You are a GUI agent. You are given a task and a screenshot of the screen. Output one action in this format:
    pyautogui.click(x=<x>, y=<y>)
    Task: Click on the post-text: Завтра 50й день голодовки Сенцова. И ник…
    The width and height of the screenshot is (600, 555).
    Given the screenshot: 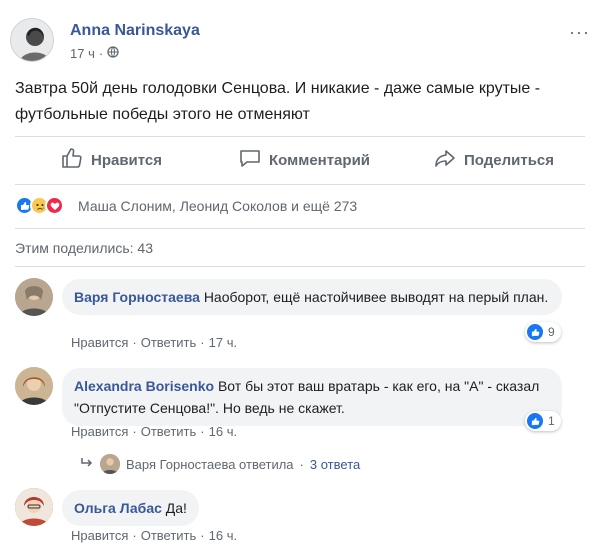 What is the action you would take?
    pyautogui.click(x=278, y=101)
    